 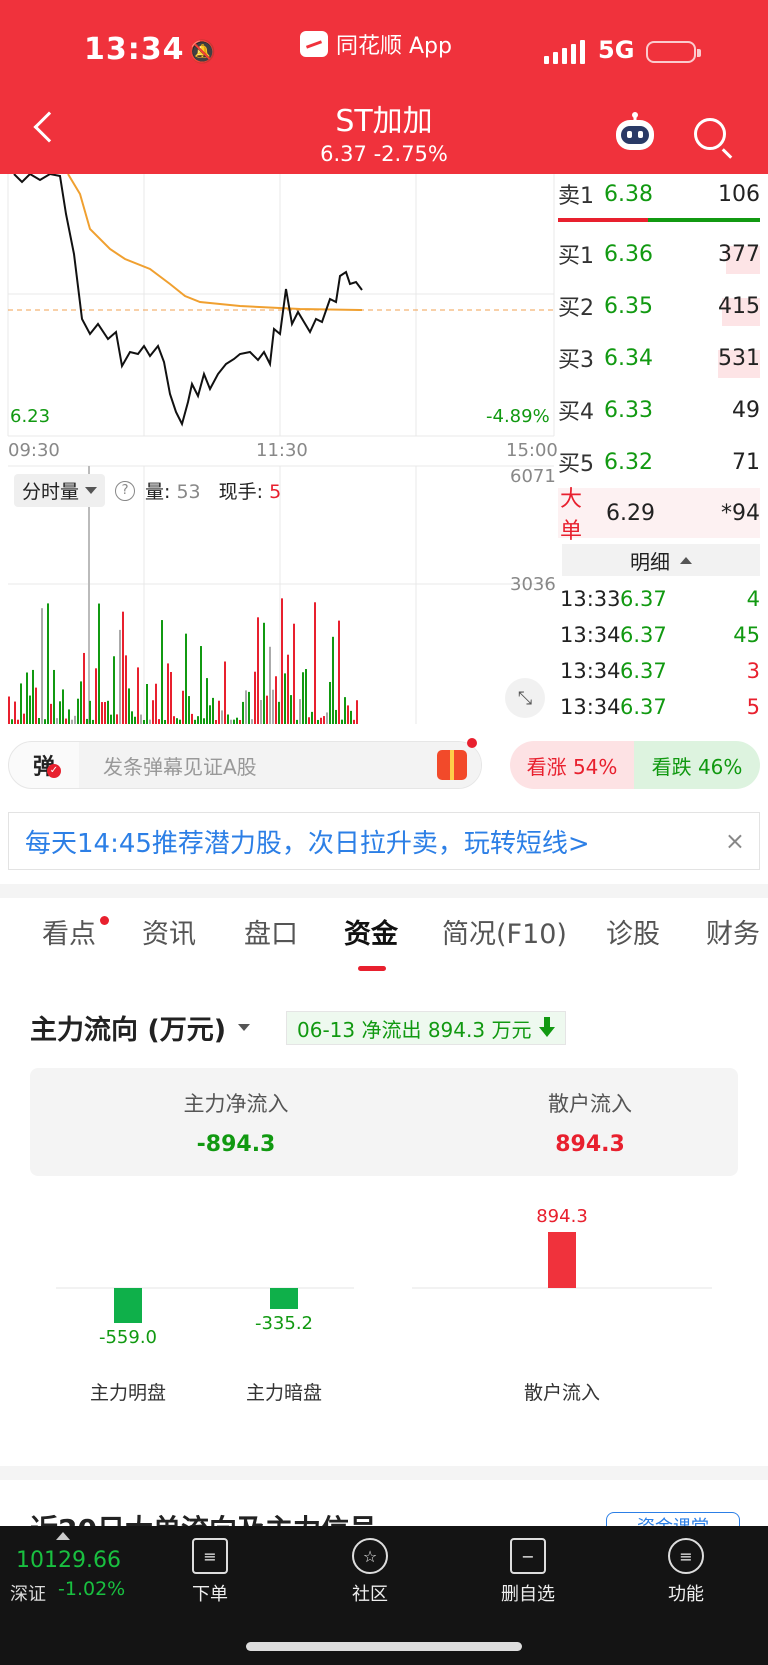 I want to click on promo-banner: 每天14:45推荐潜力股，次日拉升卖，玩转短线> ×, so click(x=384, y=841).